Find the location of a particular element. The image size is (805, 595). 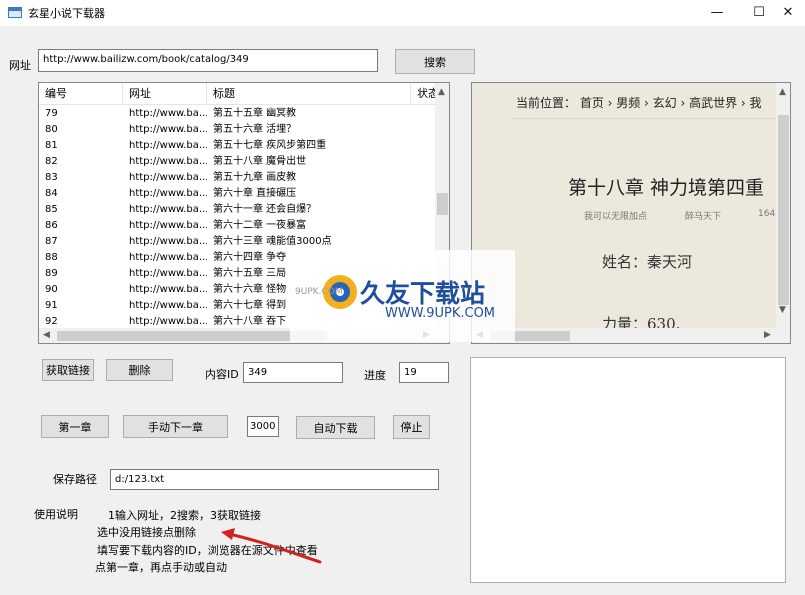

cell-number: 81 is located at coordinates (51, 145).